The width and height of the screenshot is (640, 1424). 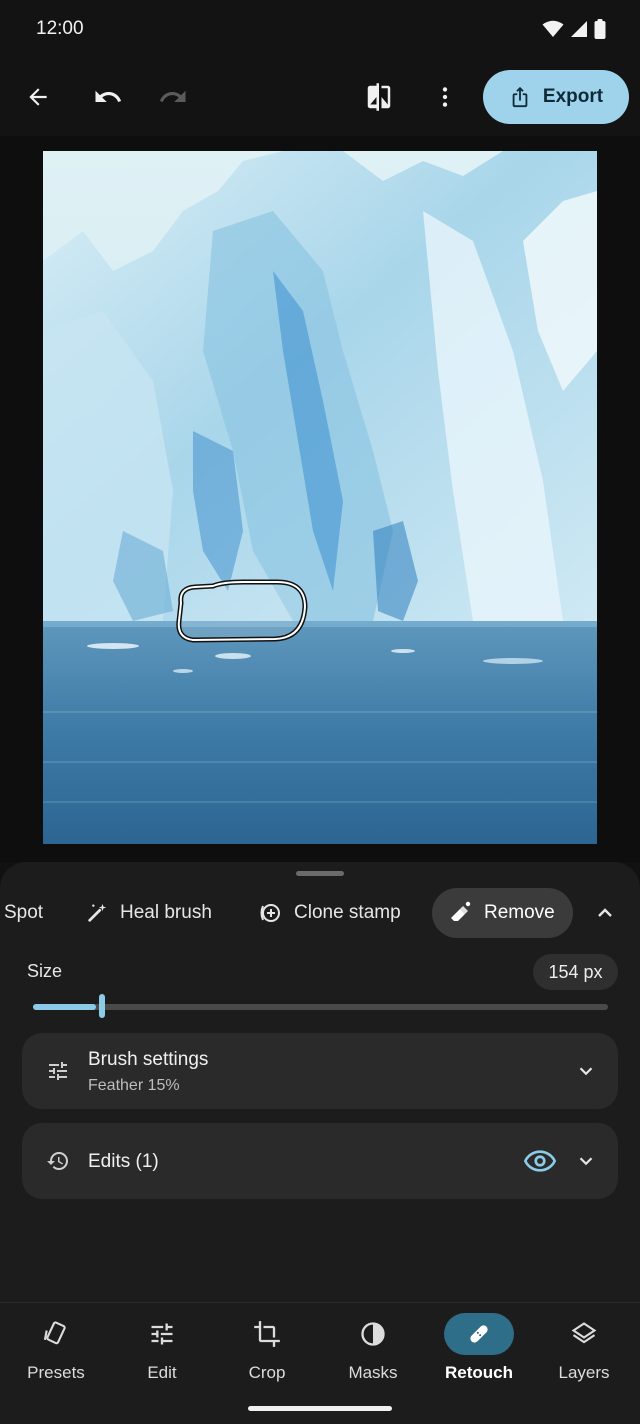 I want to click on size-label: Size, so click(x=45, y=971).